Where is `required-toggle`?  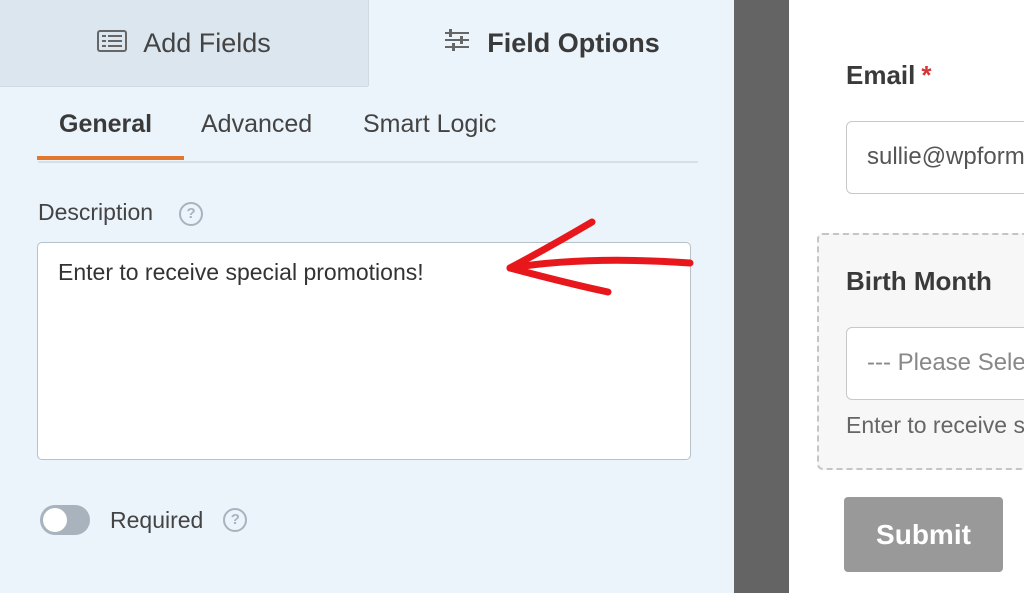 required-toggle is located at coordinates (65, 520).